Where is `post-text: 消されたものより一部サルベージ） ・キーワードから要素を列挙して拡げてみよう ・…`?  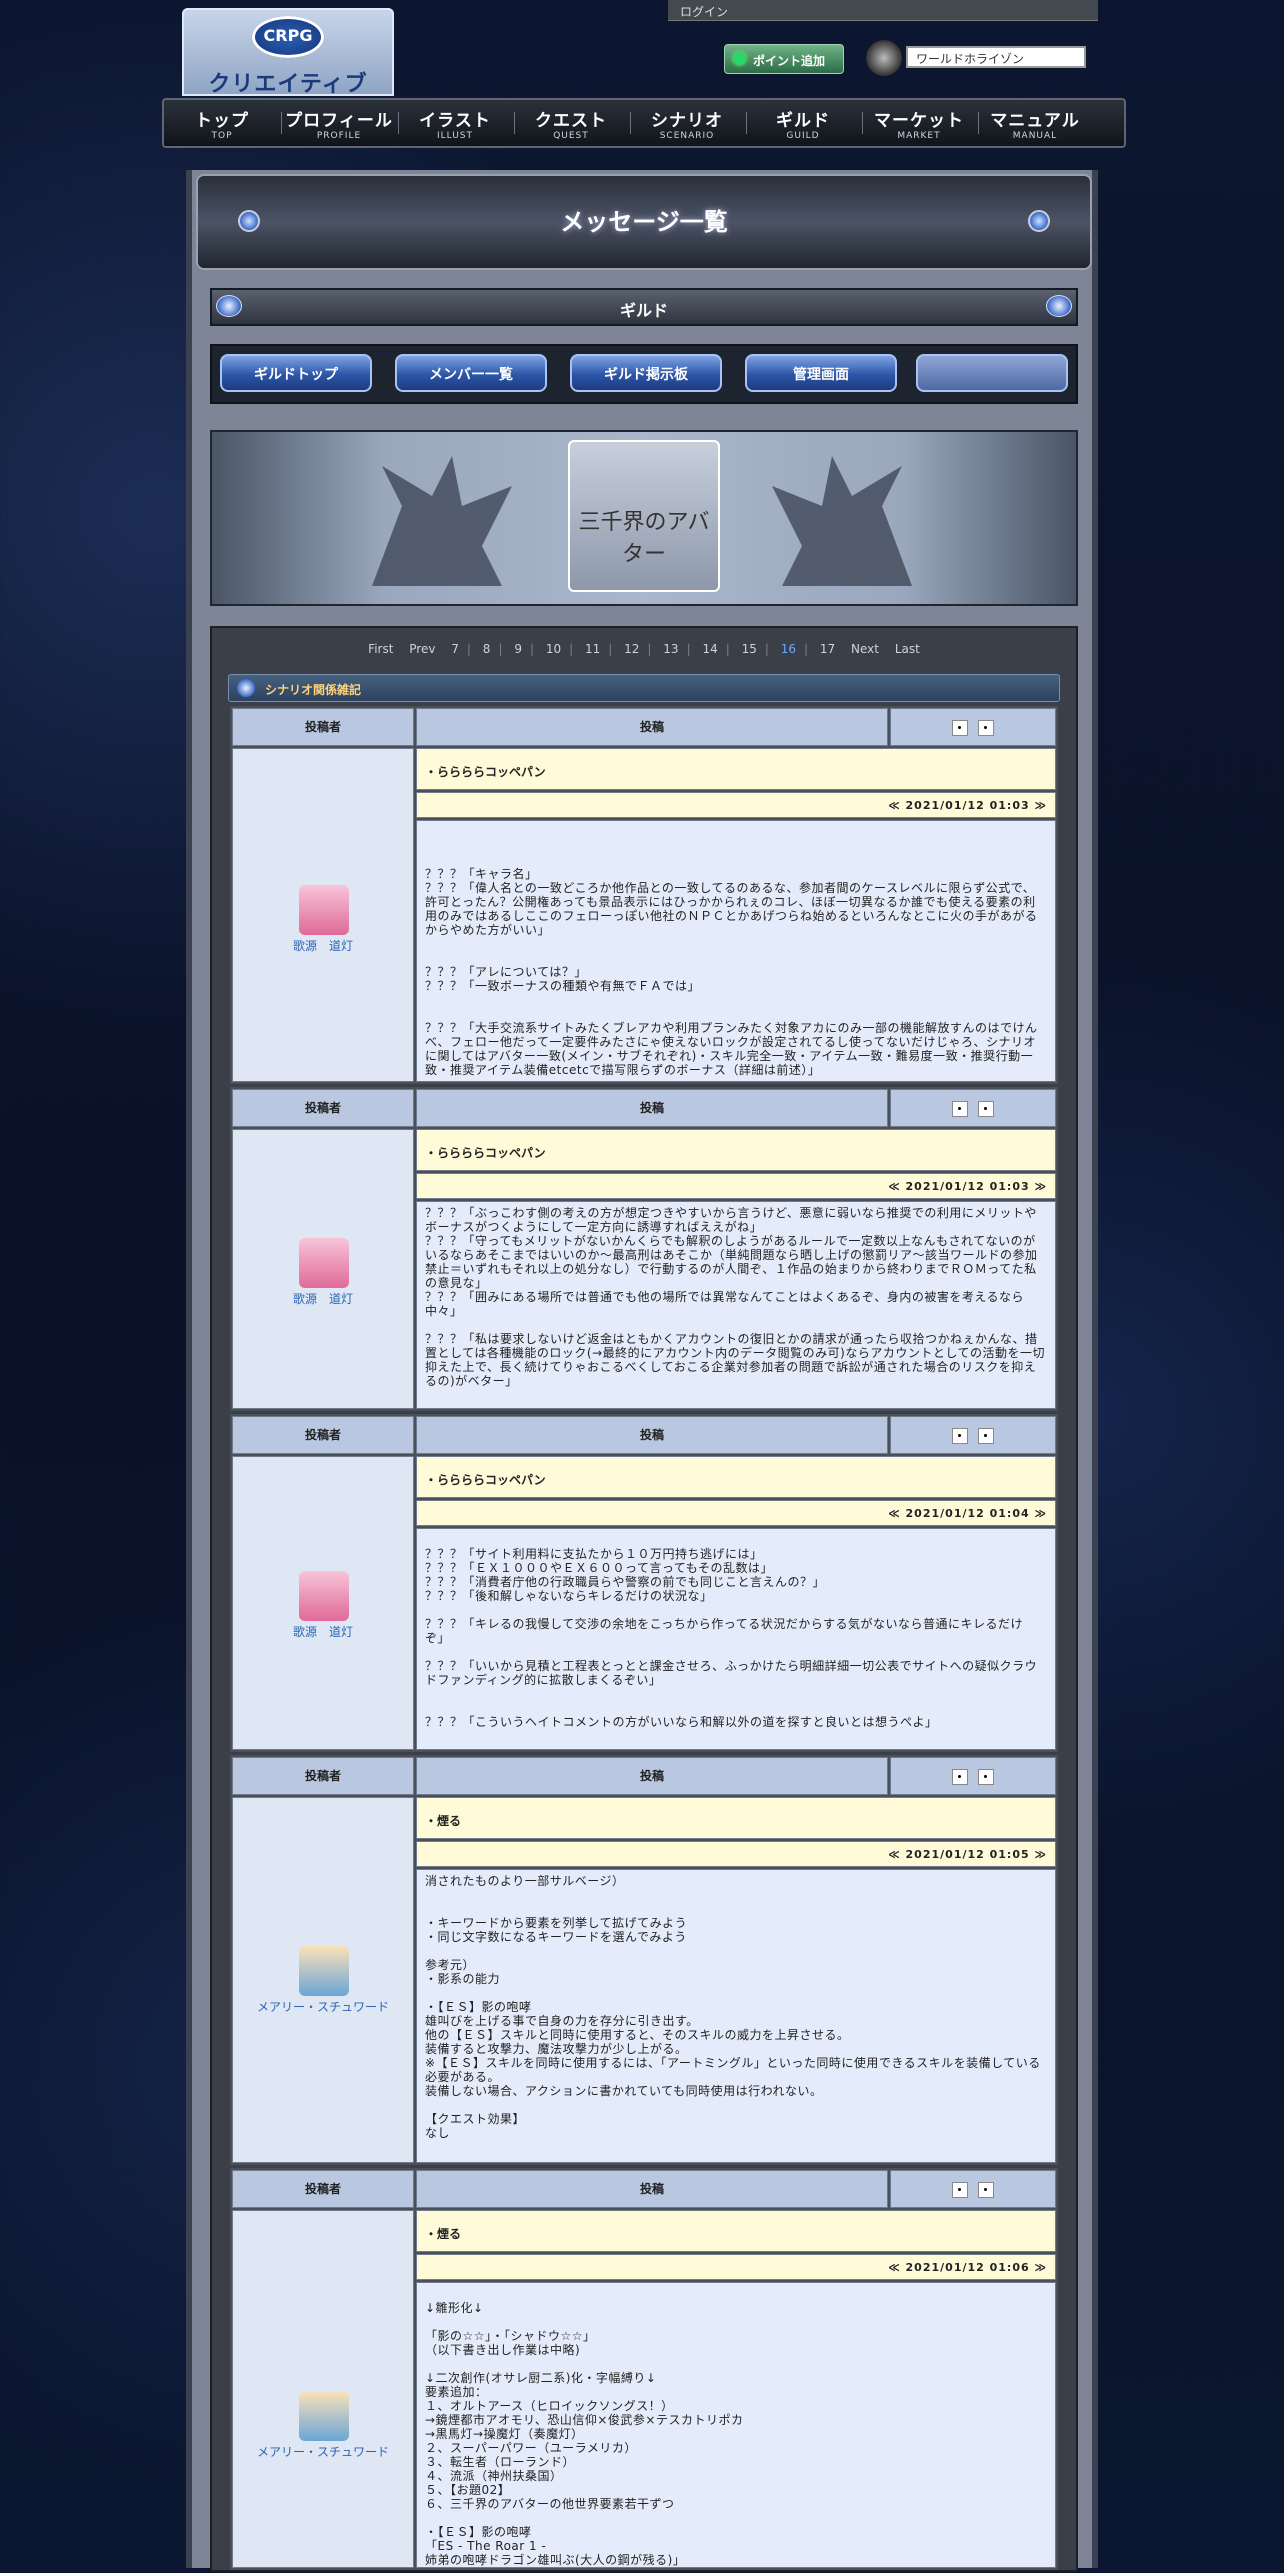 post-text: 消されたものより一部サルベージ） ・キーワードから要素を列挙して拡げてみよう ・… is located at coordinates (736, 2016).